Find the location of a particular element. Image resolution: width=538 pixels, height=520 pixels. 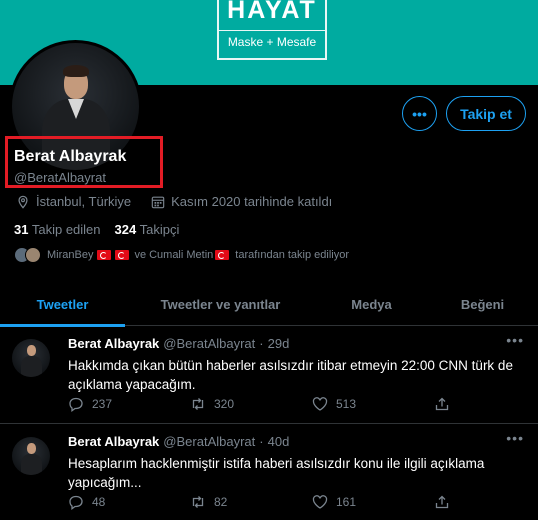

banner-logo: HAYAT Maske + Mesafe is located at coordinates (272, 30).